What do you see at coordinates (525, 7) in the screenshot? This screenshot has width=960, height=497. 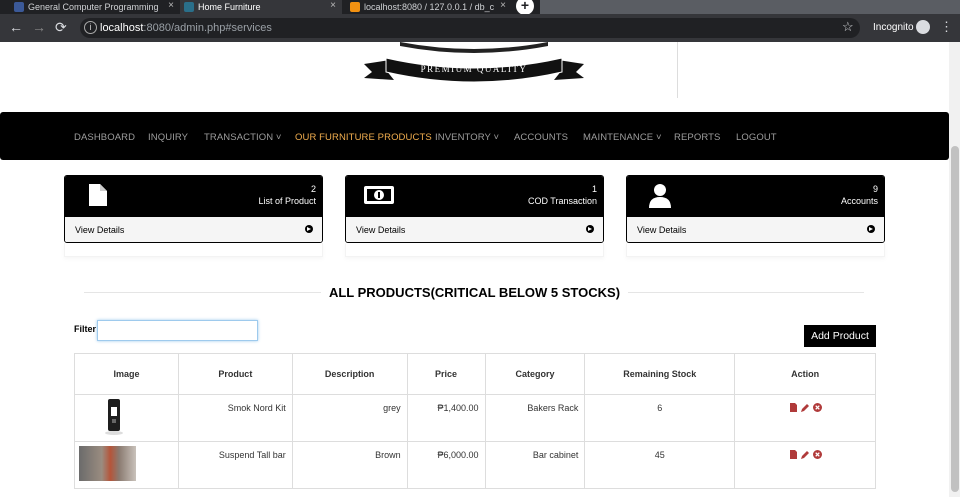 I see `new-tab-button: +` at bounding box center [525, 7].